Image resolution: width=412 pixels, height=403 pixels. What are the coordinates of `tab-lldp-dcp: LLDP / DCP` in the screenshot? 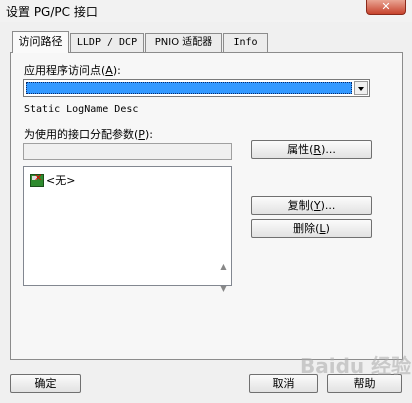 It's located at (107, 42).